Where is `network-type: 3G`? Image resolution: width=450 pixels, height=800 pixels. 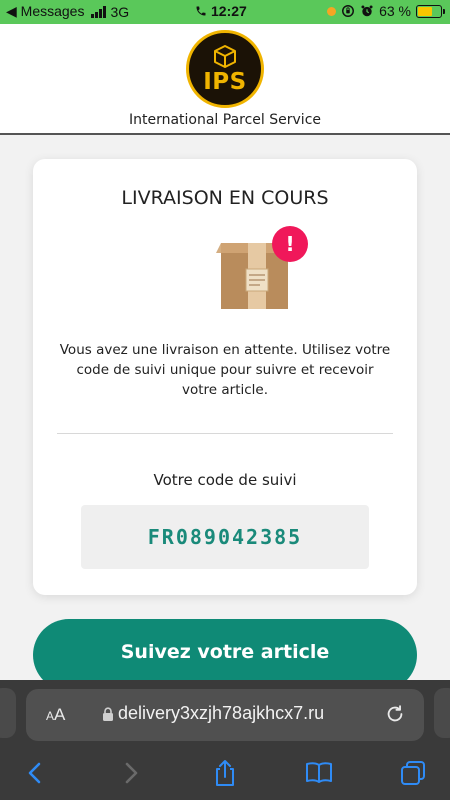 network-type: 3G is located at coordinates (120, 11).